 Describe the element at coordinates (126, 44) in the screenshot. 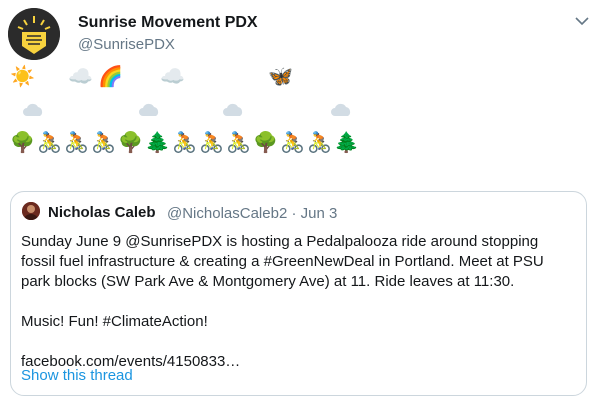

I see `author-handle: @SunrisePDX` at that location.